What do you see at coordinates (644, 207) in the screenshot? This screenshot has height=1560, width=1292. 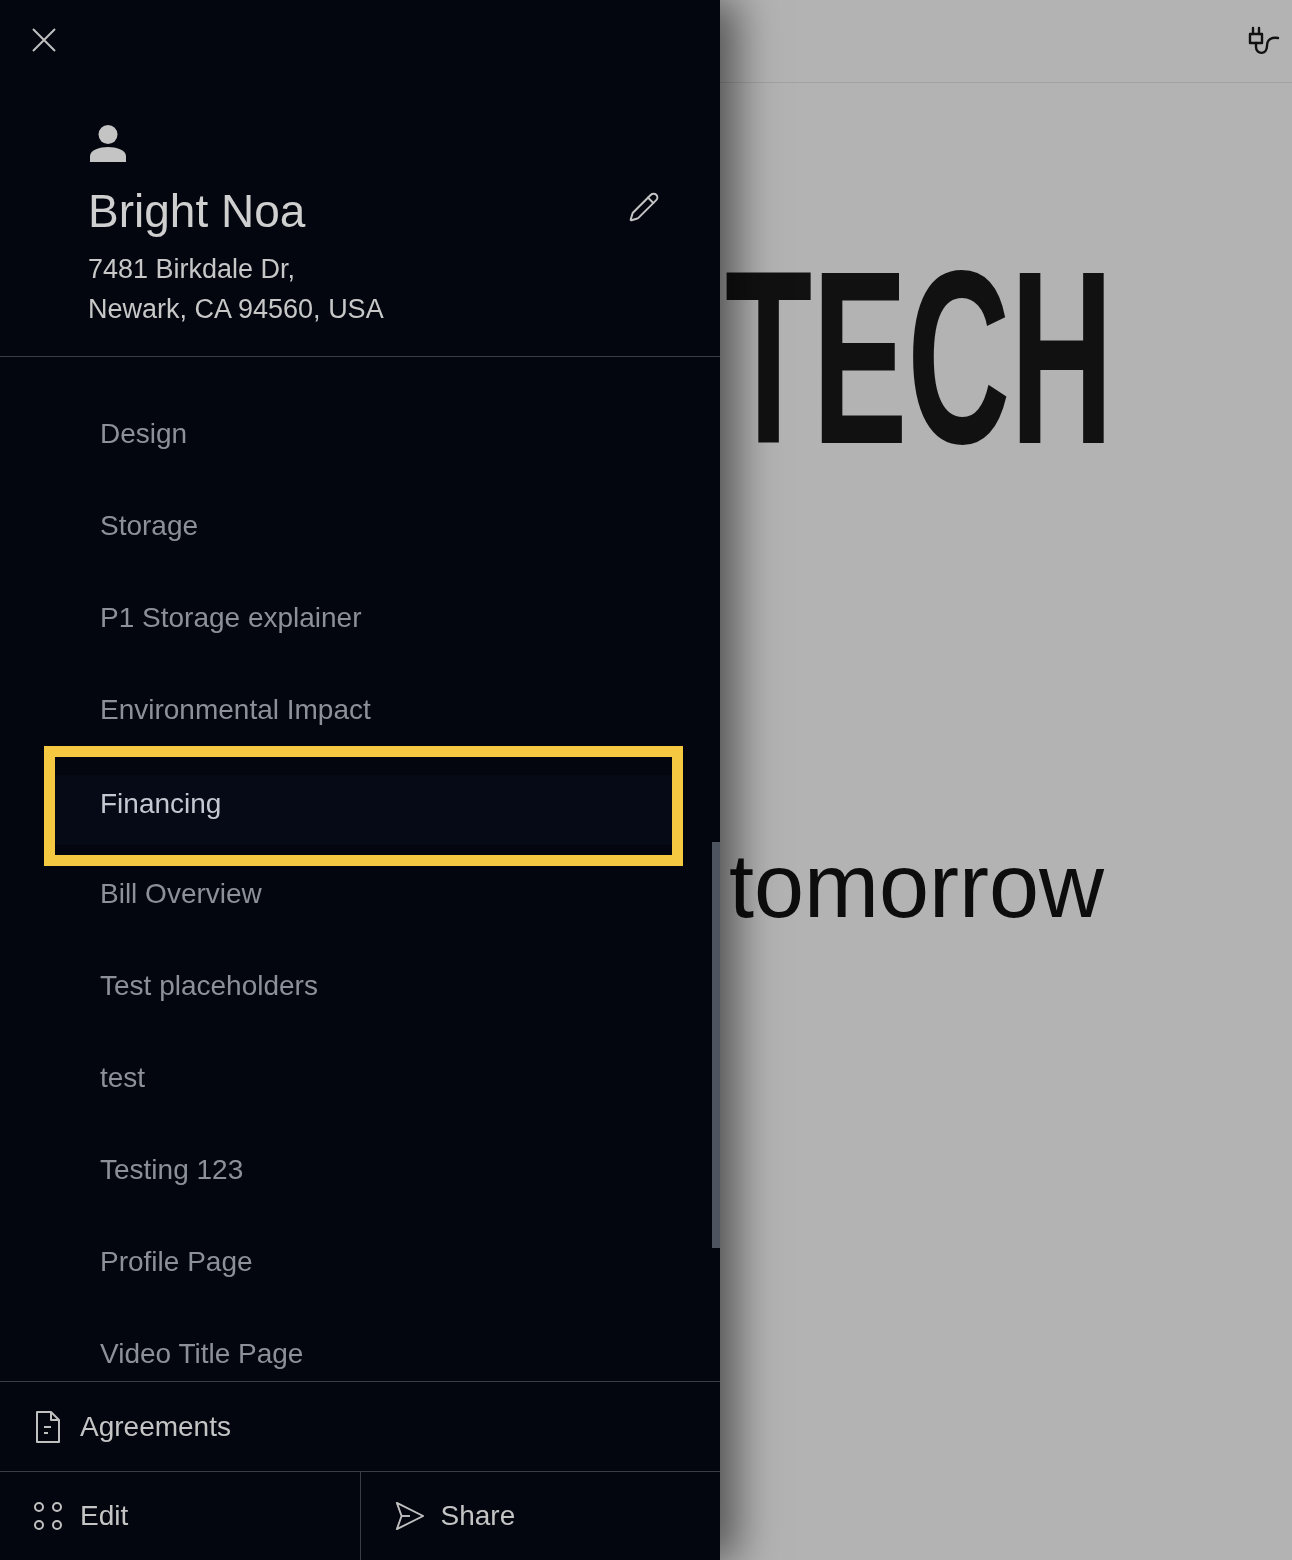 I see `pencil-icon` at bounding box center [644, 207].